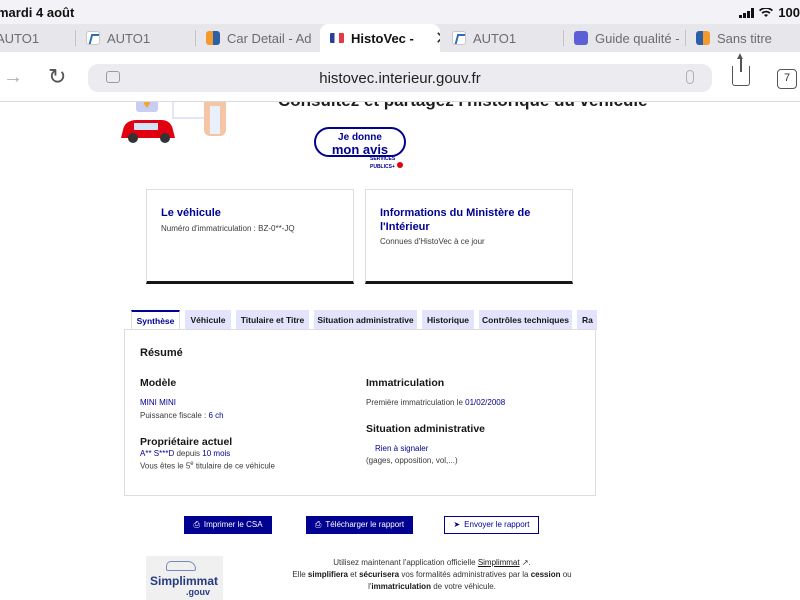 This screenshot has width=800, height=600. What do you see at coordinates (455, 220) in the screenshot?
I see `ministry-card-title: Informations du Ministère de l'Intérieur` at bounding box center [455, 220].